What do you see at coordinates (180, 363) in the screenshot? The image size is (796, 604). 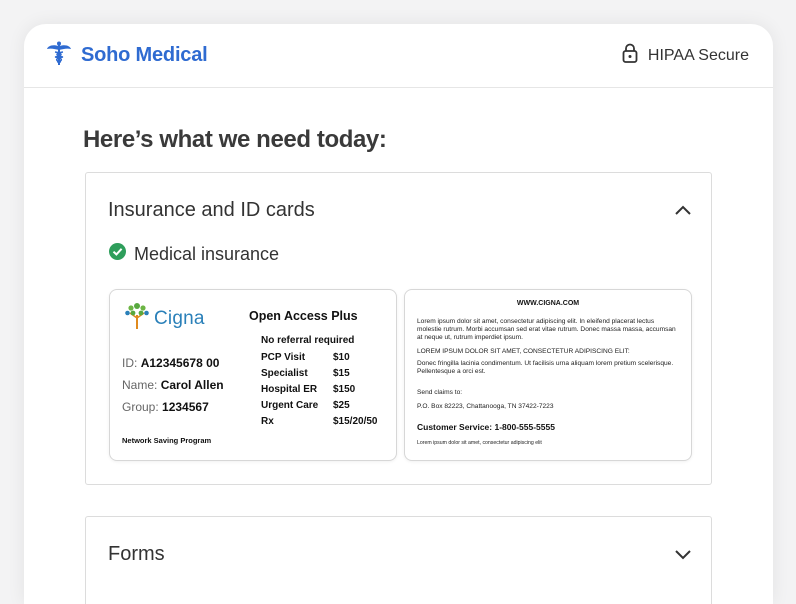 I see `id-value: A12345678 00` at bounding box center [180, 363].